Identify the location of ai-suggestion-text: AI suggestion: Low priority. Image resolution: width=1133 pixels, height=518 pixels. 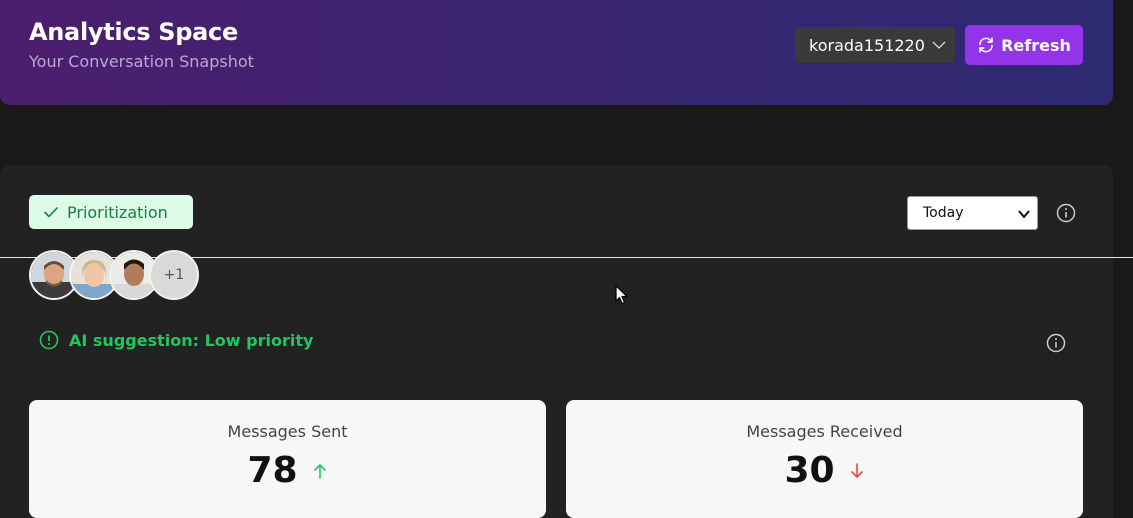
(191, 340).